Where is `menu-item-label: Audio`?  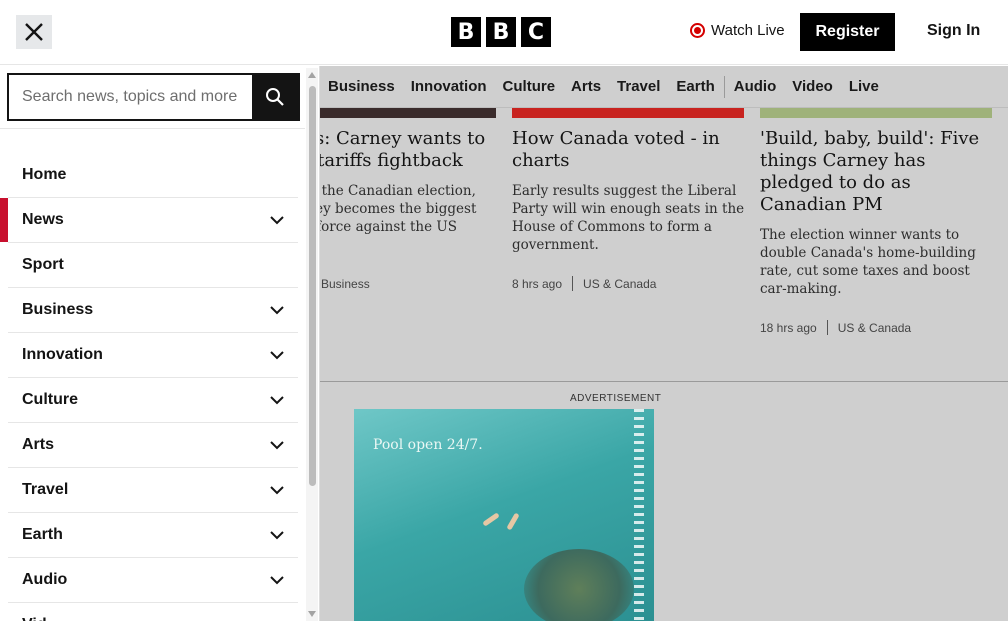 menu-item-label: Audio is located at coordinates (45, 579).